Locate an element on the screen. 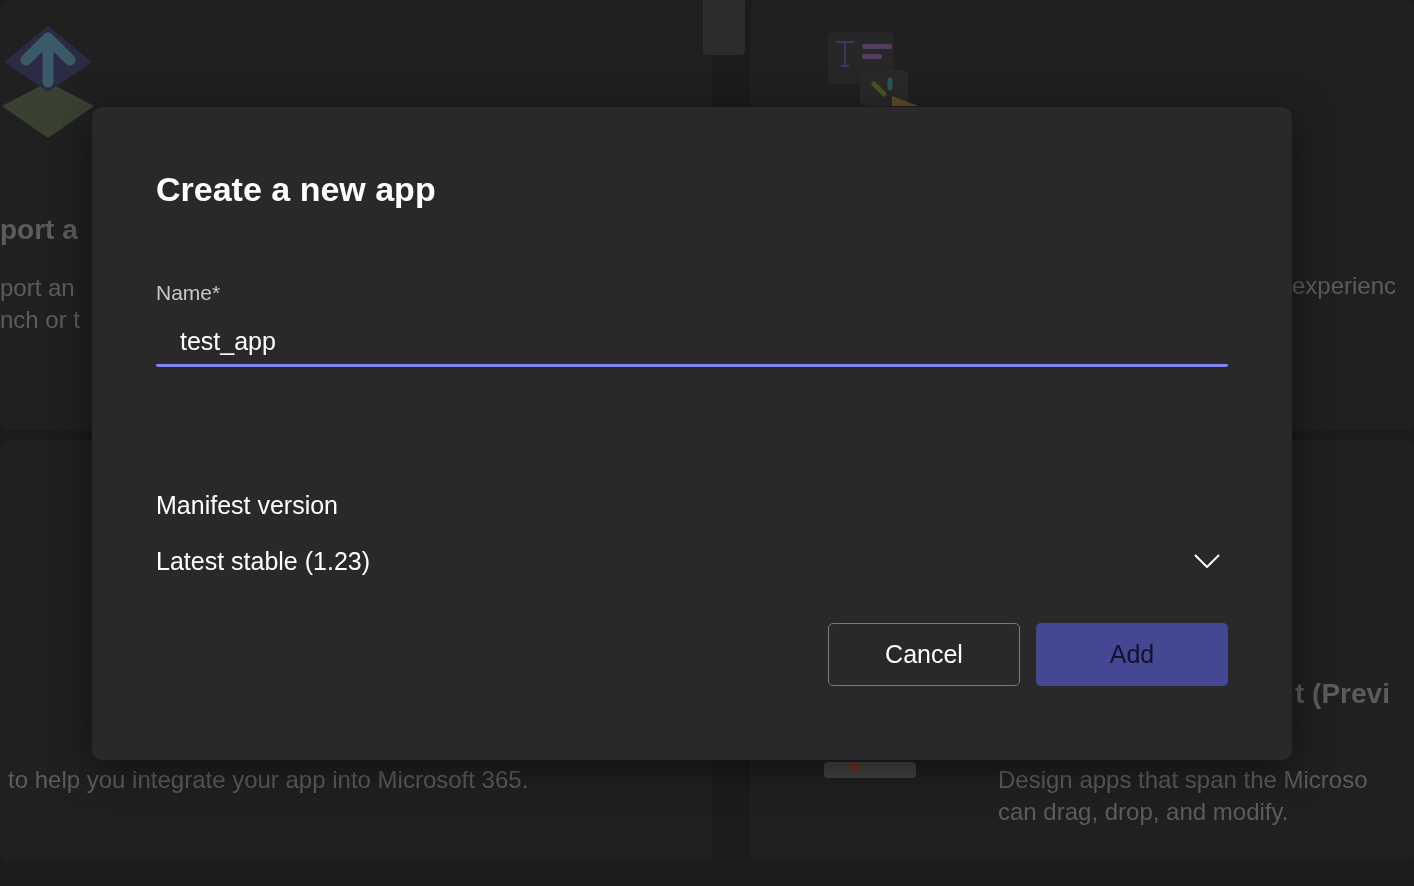 The width and height of the screenshot is (1414, 886). name-input-field: test_app is located at coordinates (692, 342).